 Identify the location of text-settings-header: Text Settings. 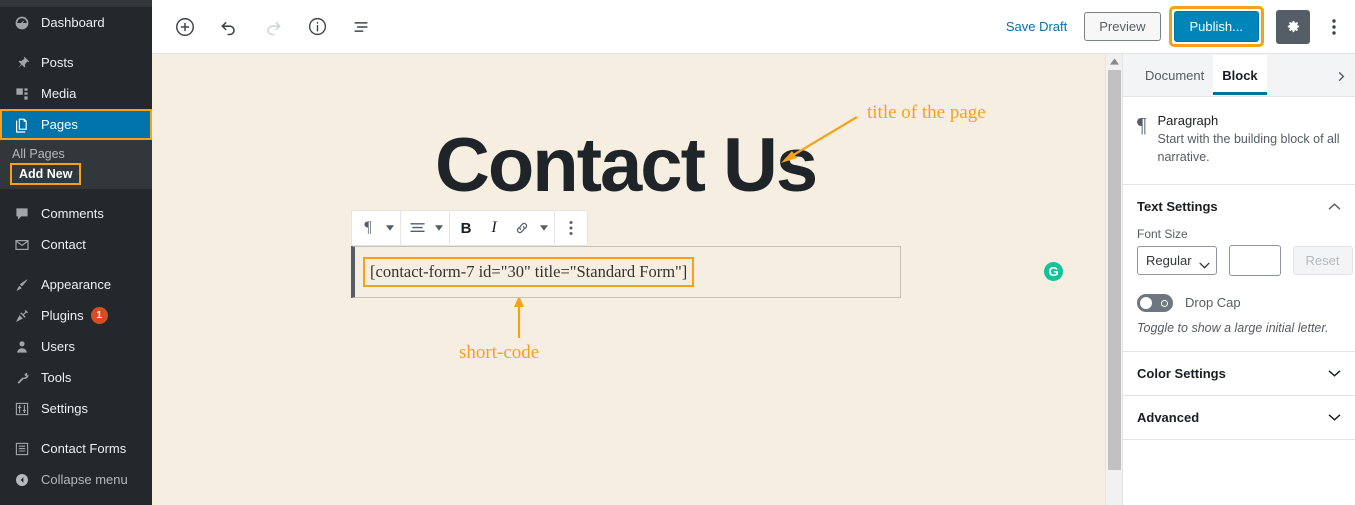
(1239, 206).